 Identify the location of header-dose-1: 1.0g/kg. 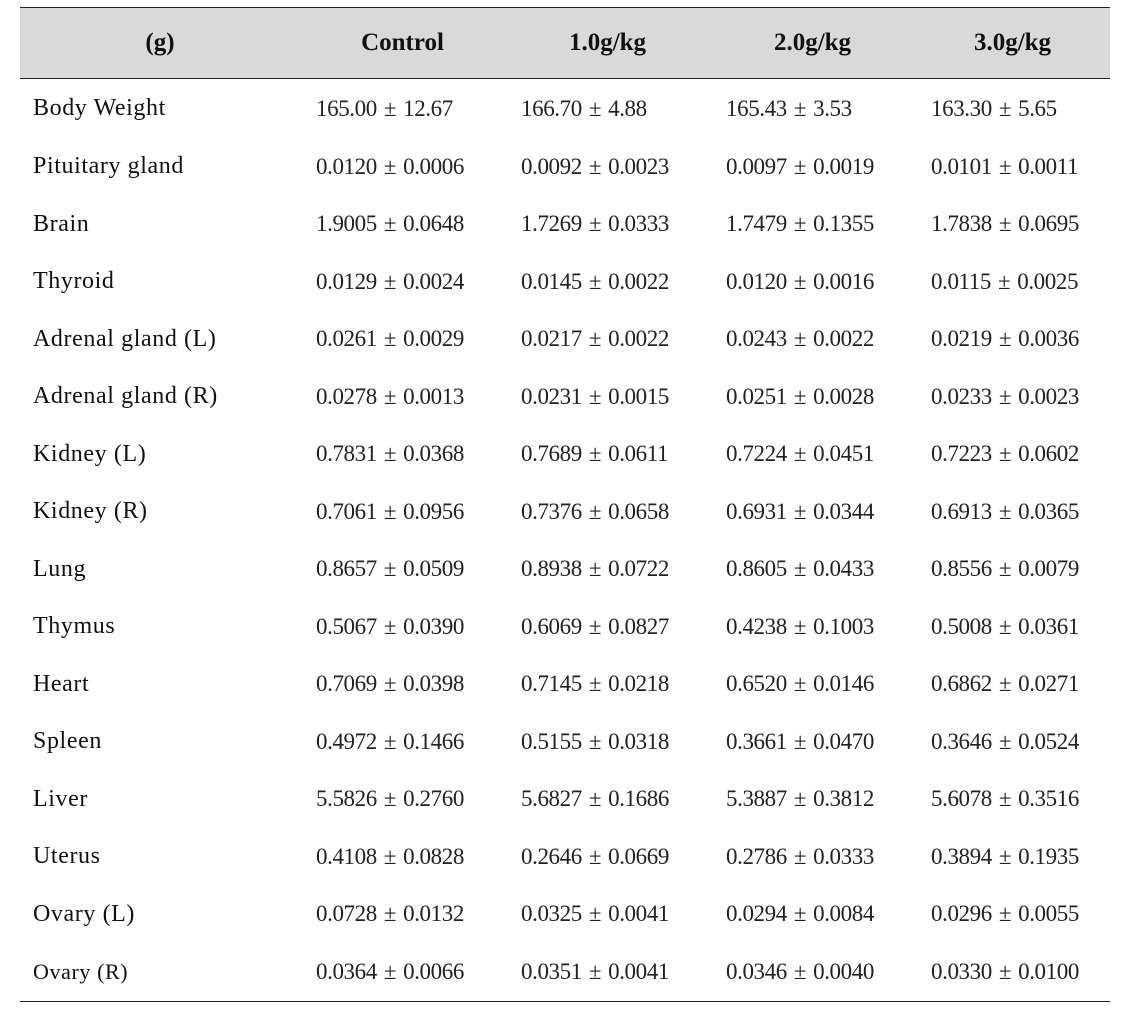
(607, 43).